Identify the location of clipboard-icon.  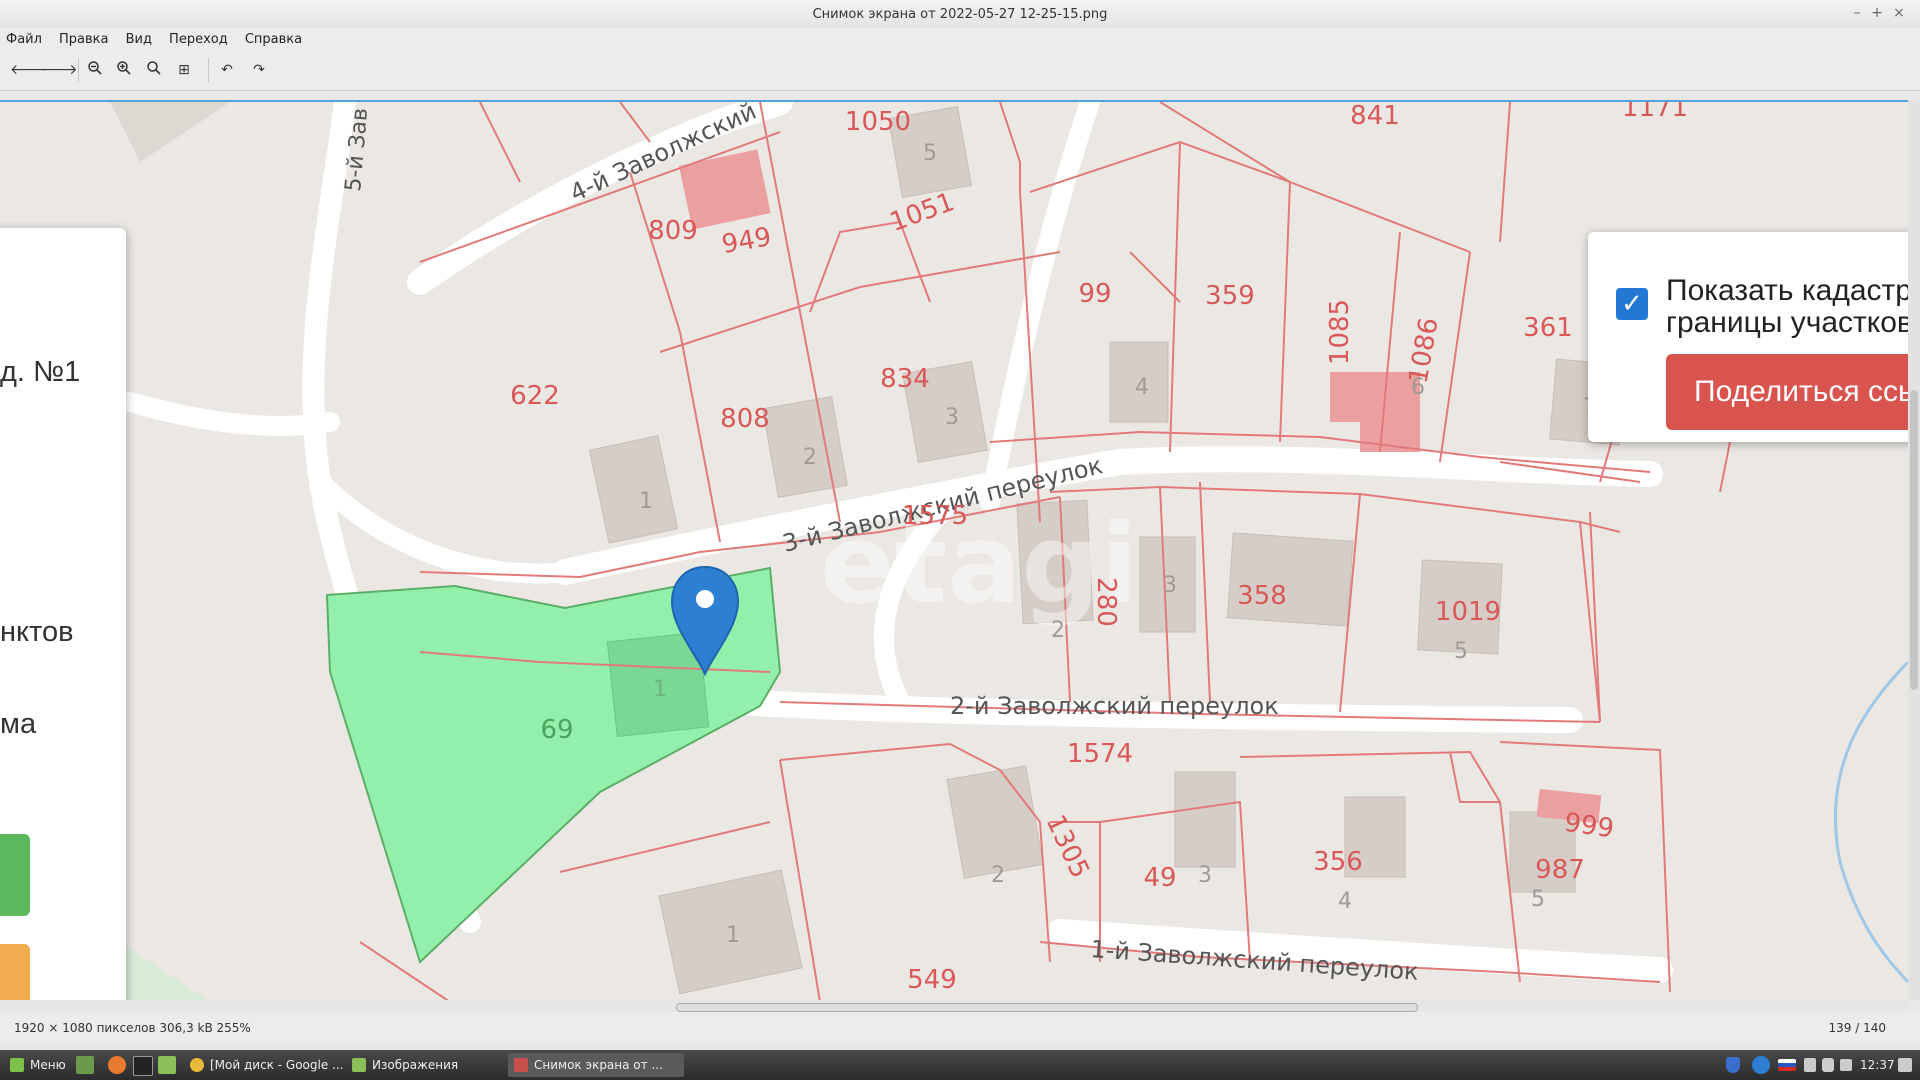
(1810, 1065).